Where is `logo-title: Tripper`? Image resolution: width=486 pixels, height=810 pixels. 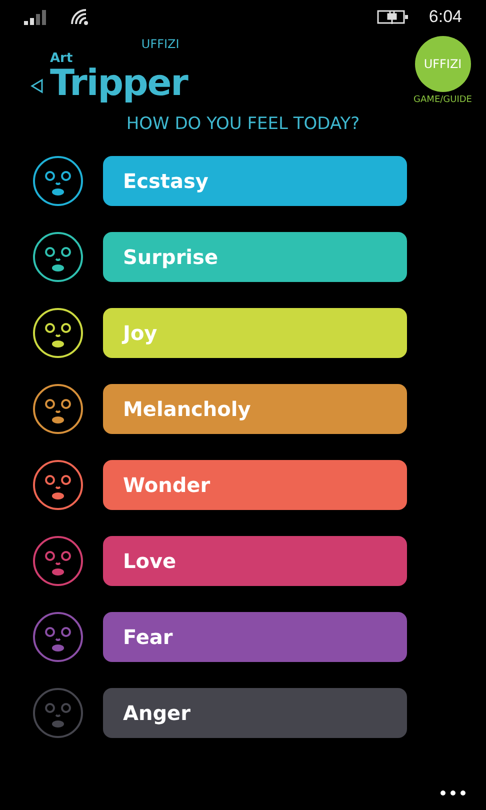
logo-title: Tripper is located at coordinates (119, 84).